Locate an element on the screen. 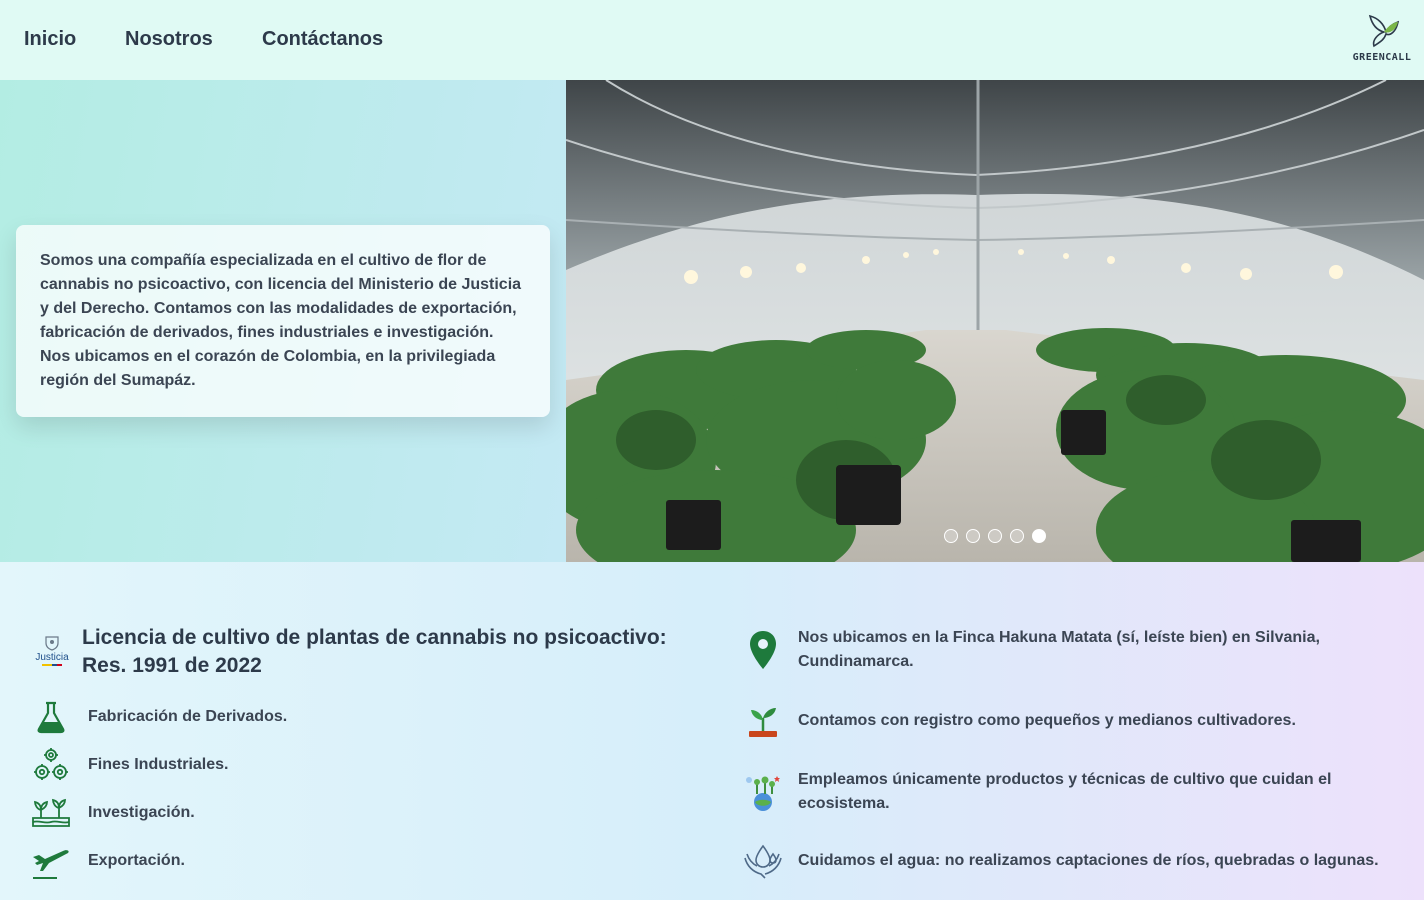 The height and width of the screenshot is (900, 1424). gears-icon is located at coordinates (51, 765).